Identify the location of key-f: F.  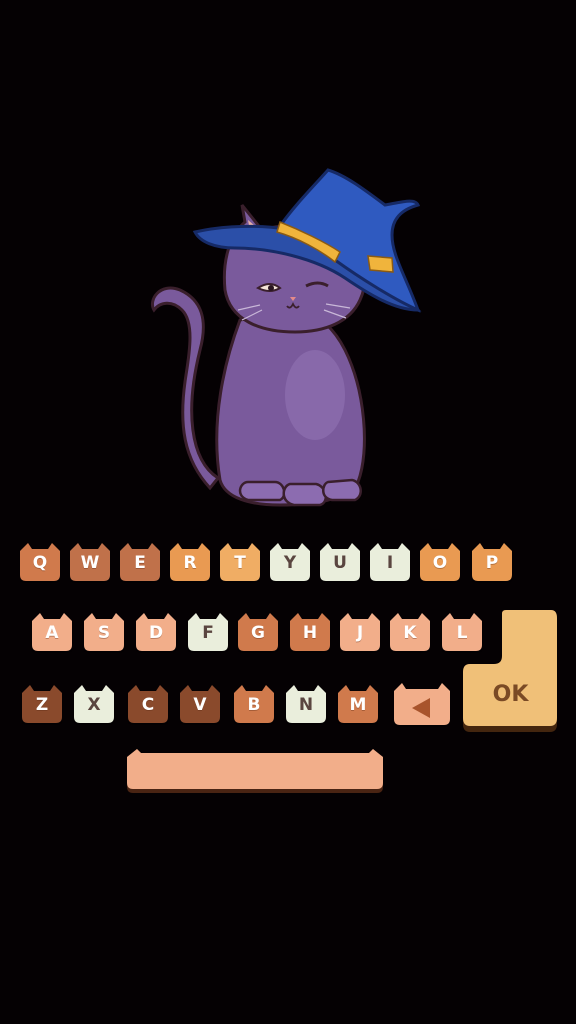
(208, 632).